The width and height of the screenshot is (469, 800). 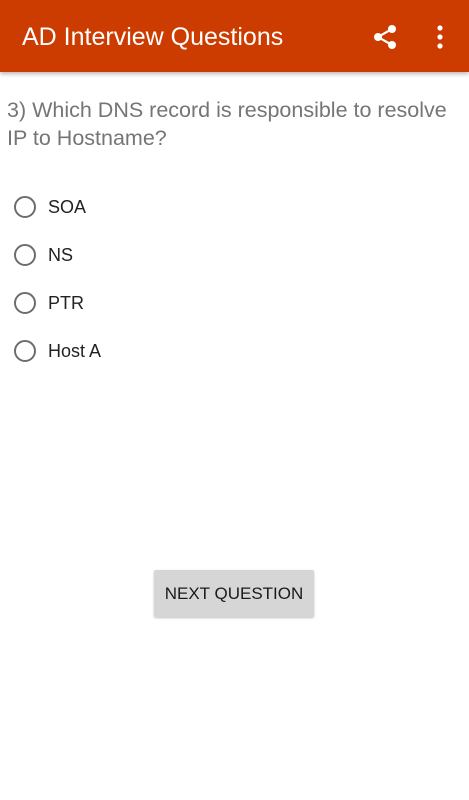 What do you see at coordinates (153, 37) in the screenshot?
I see `app-title: AD Interview Questions` at bounding box center [153, 37].